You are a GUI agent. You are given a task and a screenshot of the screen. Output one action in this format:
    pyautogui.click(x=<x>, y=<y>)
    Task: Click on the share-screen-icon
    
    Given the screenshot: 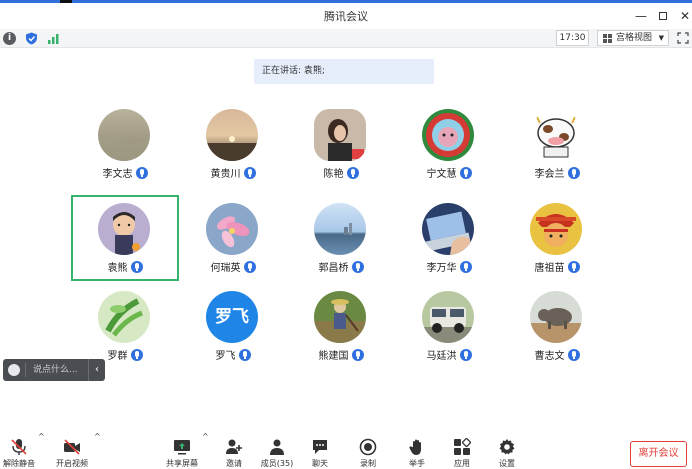 What is the action you would take?
    pyautogui.click(x=182, y=447)
    